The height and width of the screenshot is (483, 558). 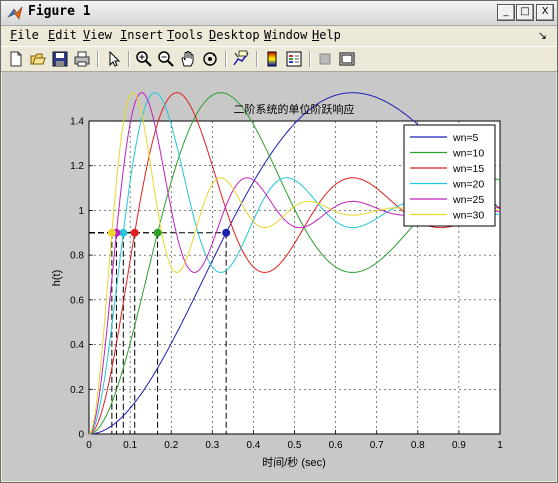 I want to click on crossing-marker-wn=10, so click(x=157, y=232).